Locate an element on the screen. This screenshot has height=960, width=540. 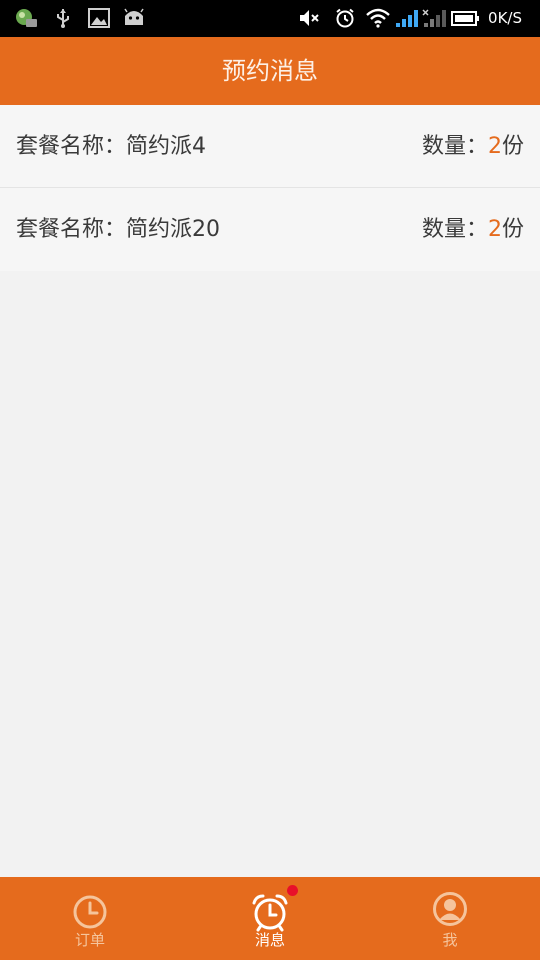
header-bar: 预约消息 is located at coordinates (270, 71).